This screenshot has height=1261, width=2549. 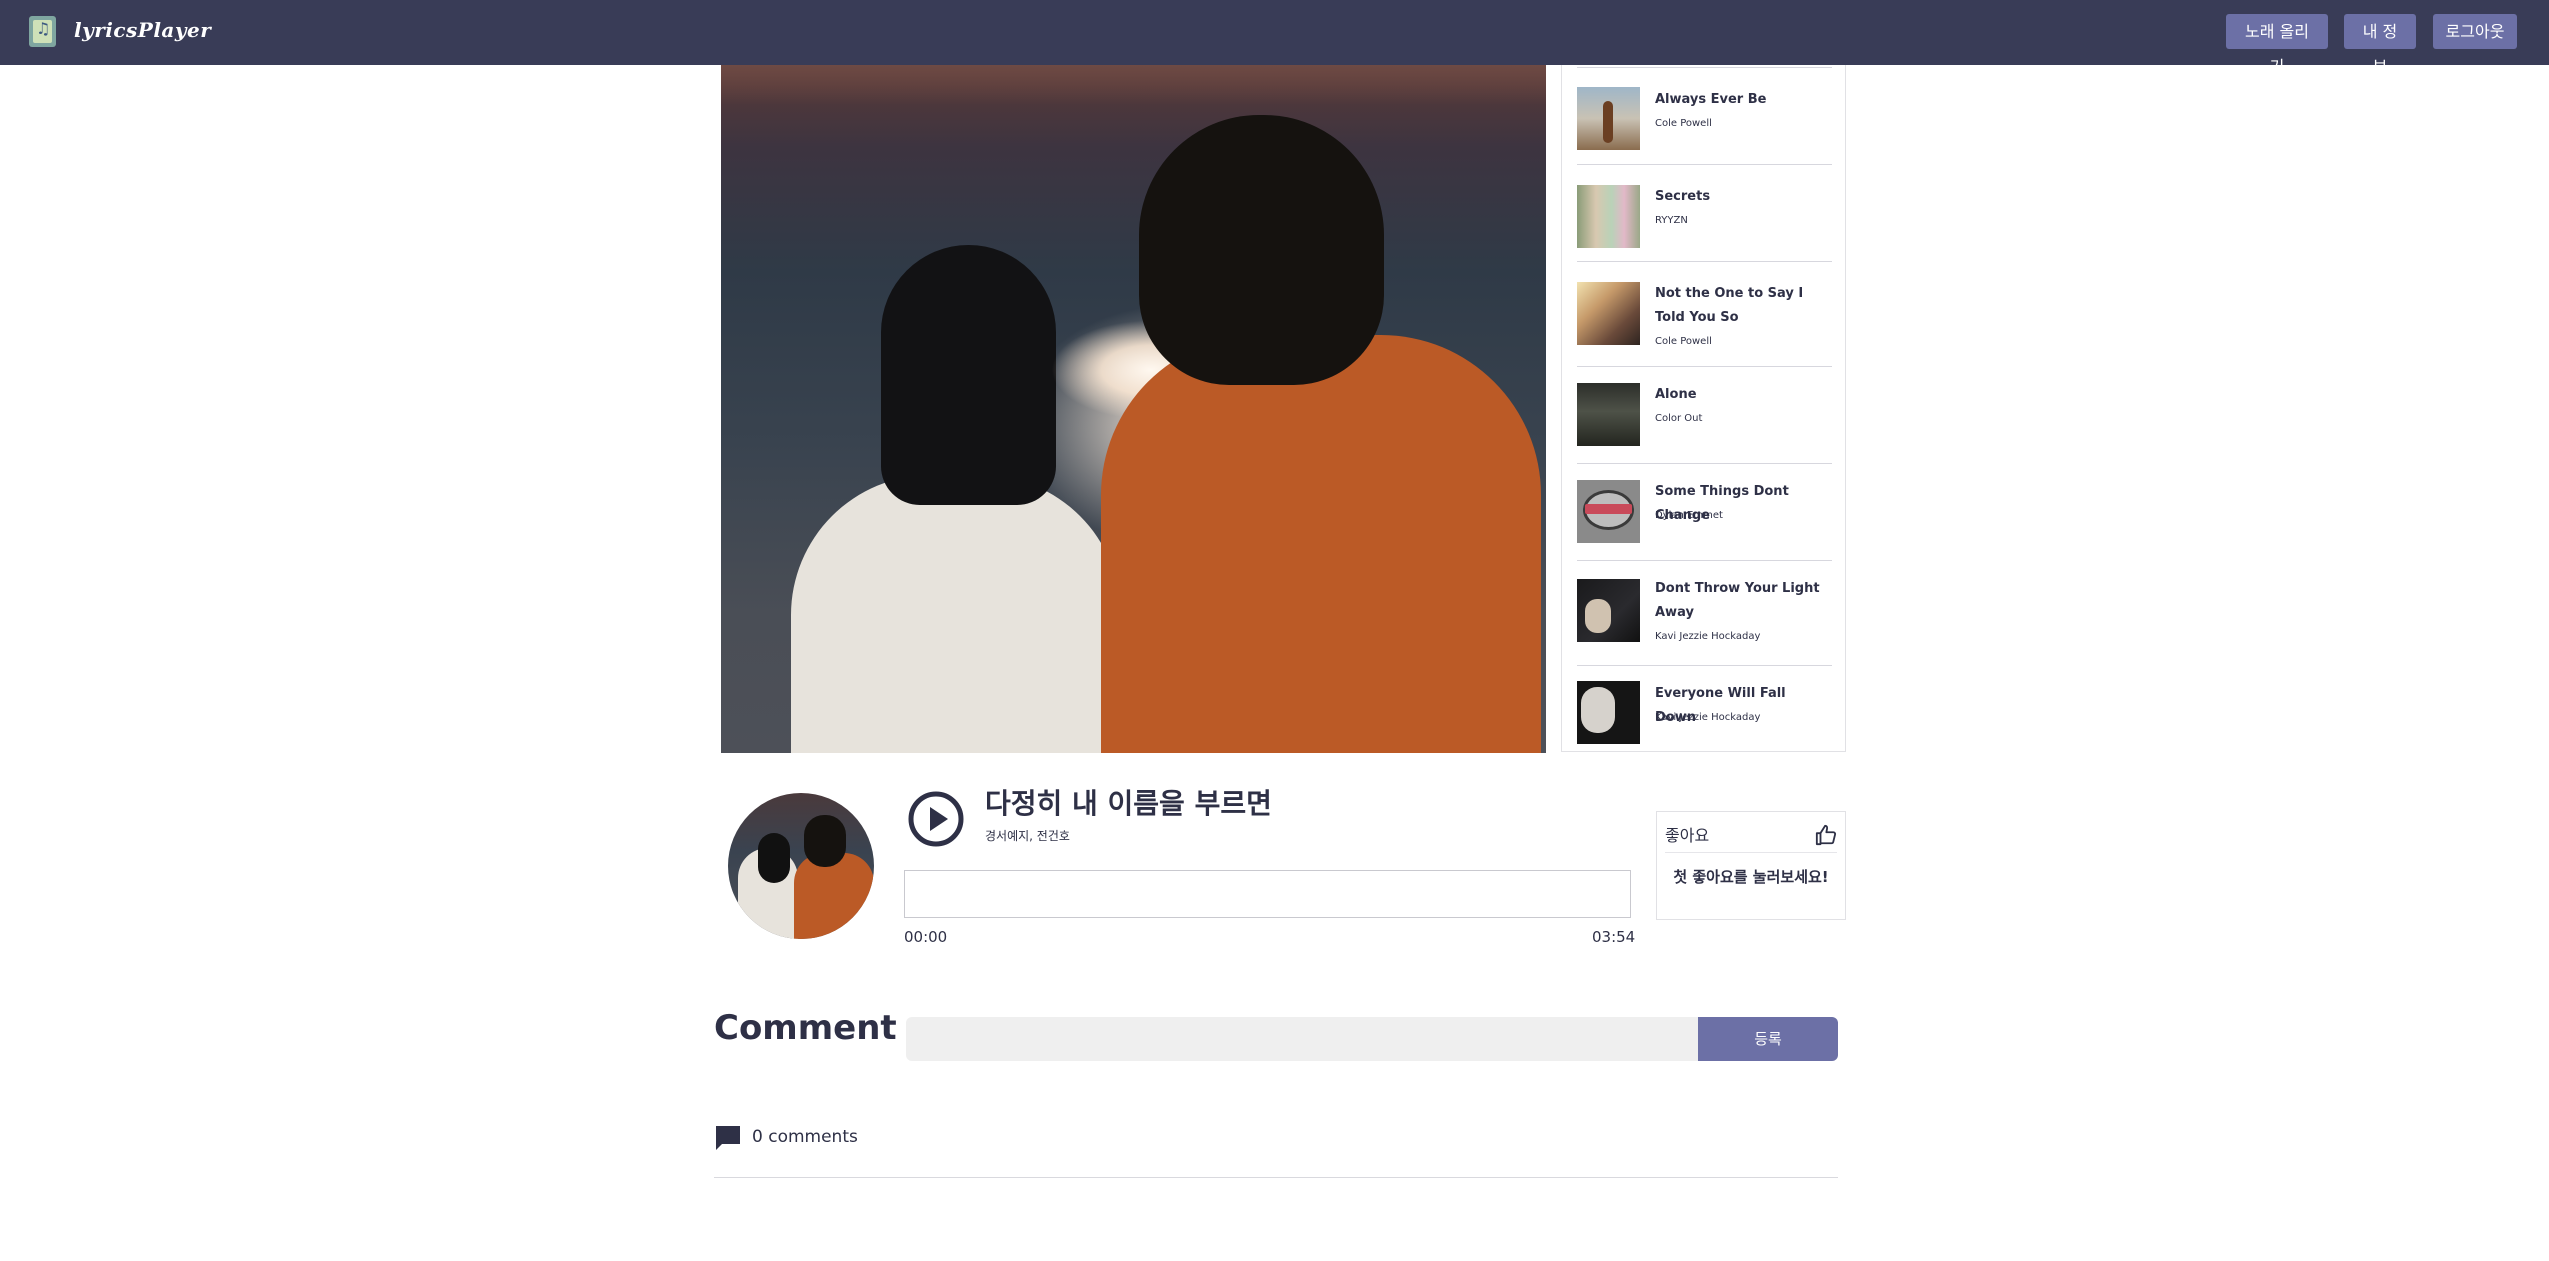 I want to click on upload-song-button: 노래 올리기, so click(x=2277, y=45).